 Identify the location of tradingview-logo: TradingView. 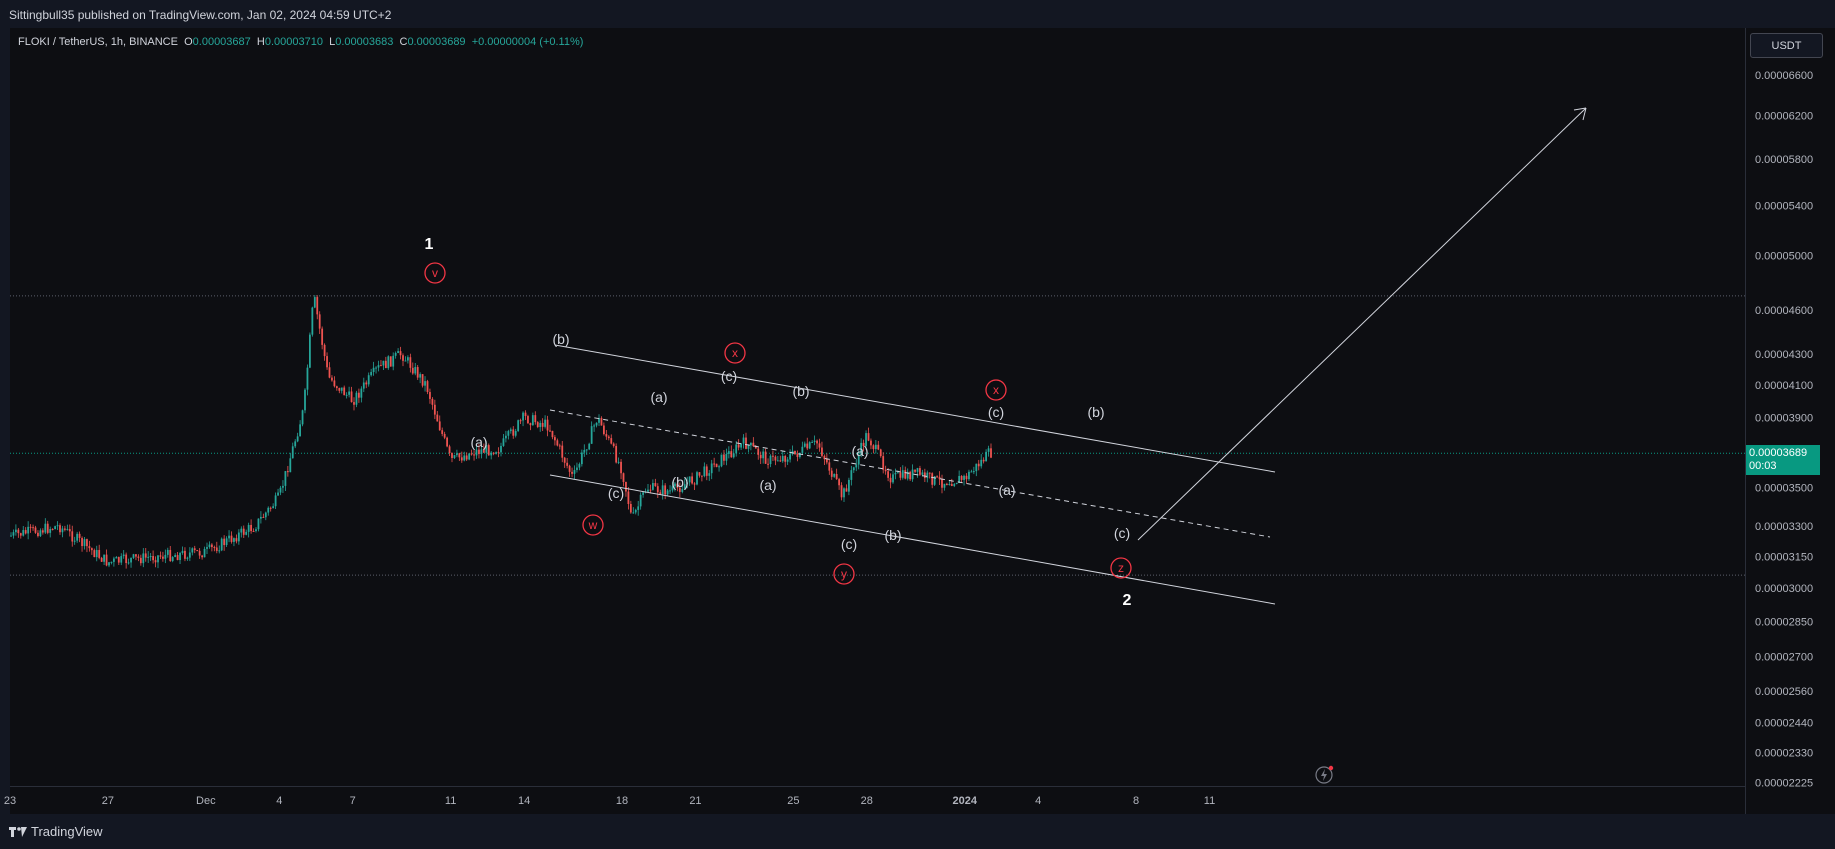
(56, 831).